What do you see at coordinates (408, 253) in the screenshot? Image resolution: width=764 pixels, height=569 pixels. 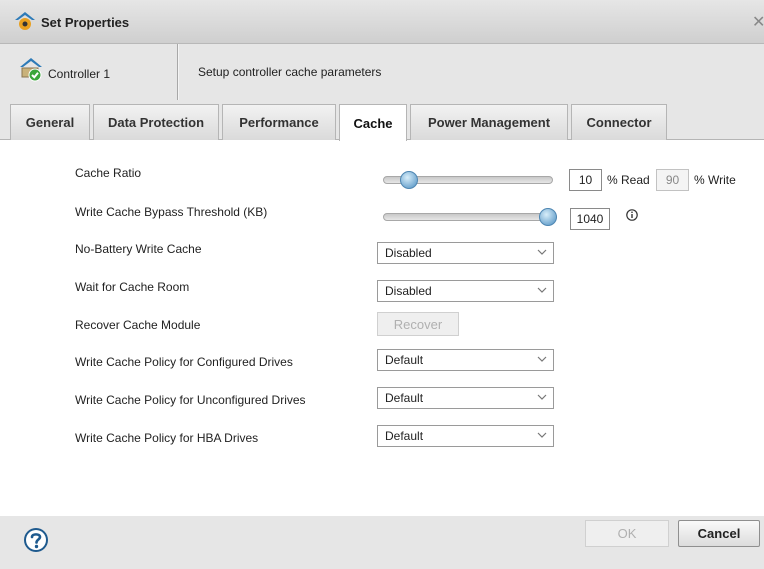 I see `no-battery-write-cache-value: Disabled` at bounding box center [408, 253].